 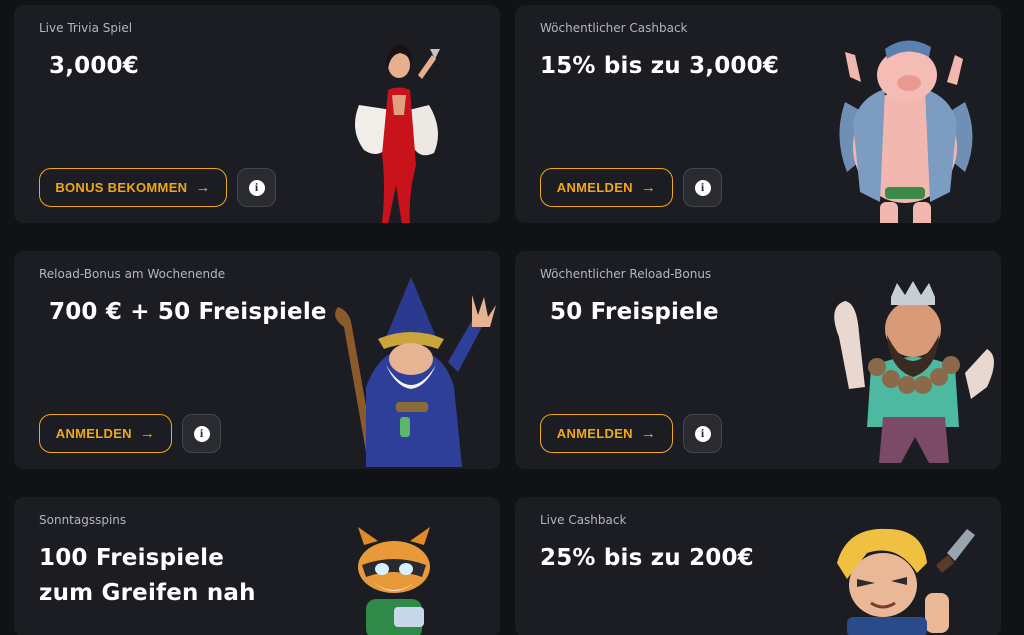 I want to click on bonus-bekommen-button: BONUS BEKOMMEN →, so click(x=133, y=187).